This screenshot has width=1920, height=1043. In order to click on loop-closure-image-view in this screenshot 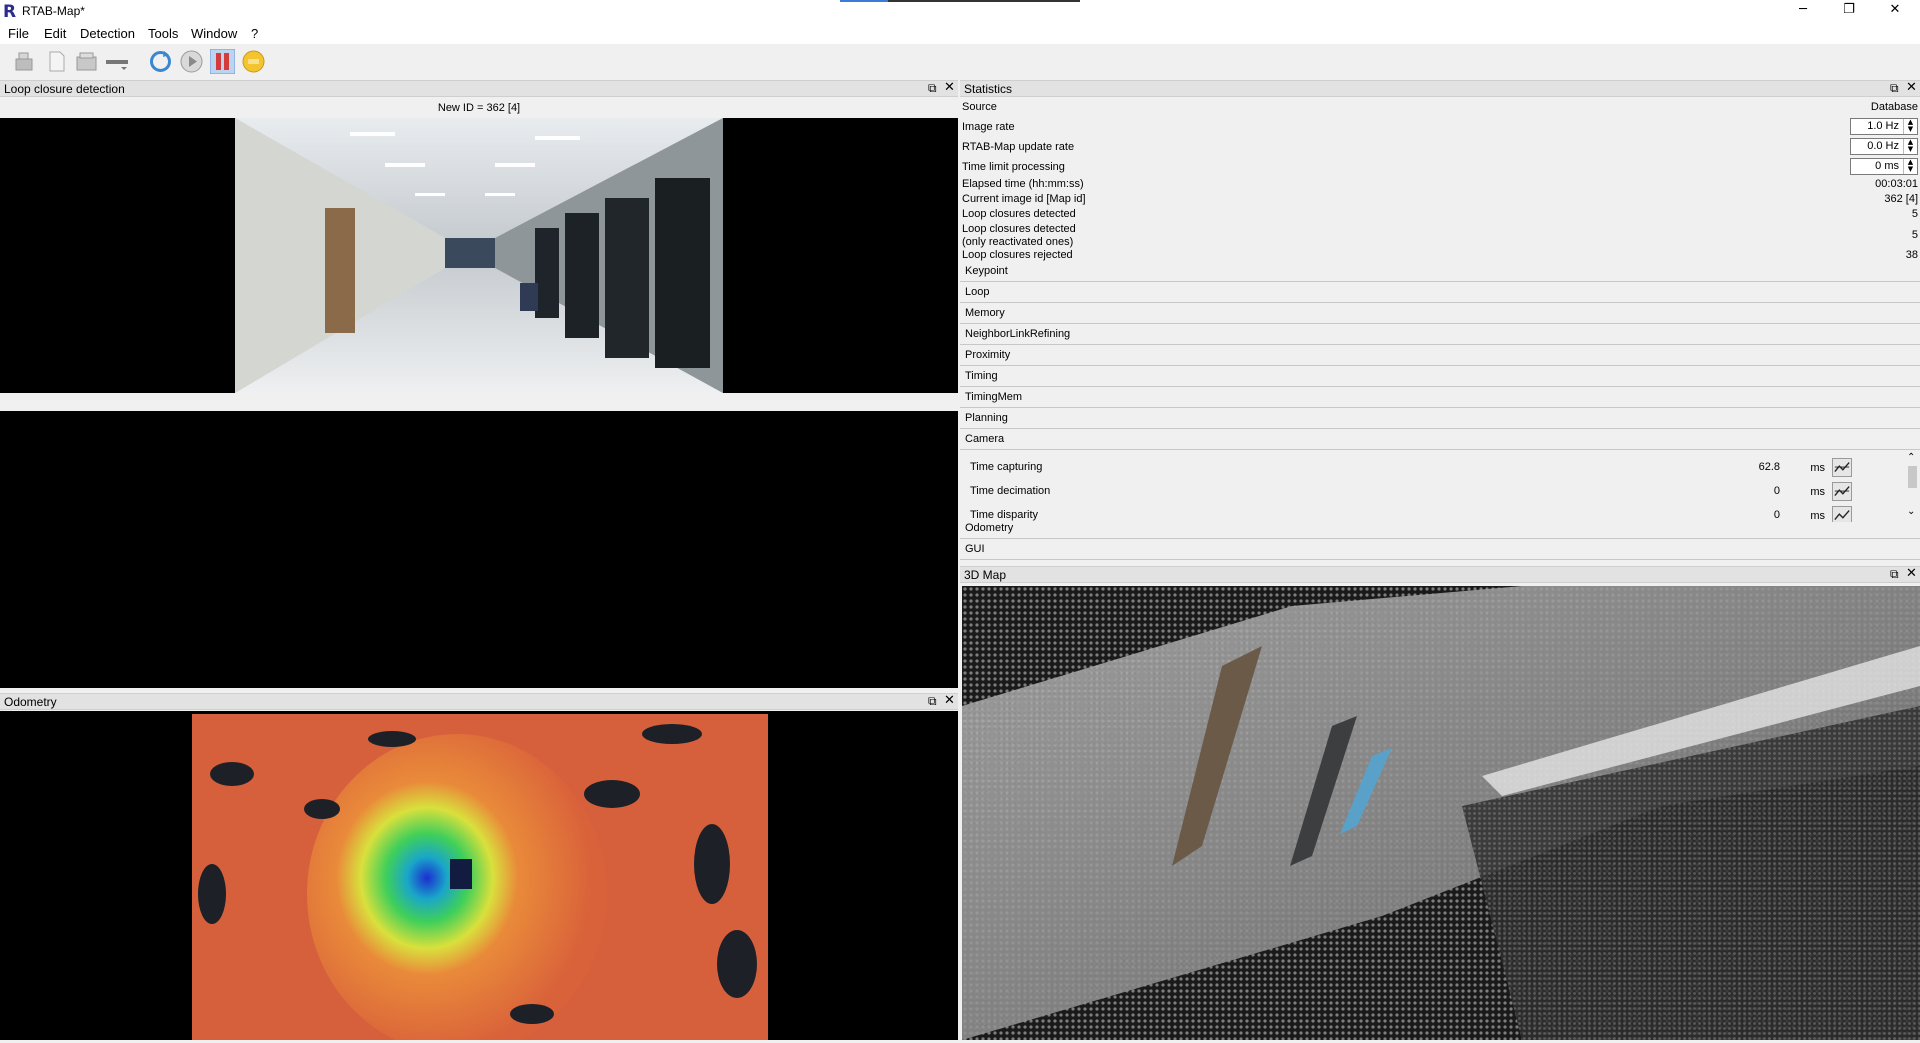, I will do `click(479, 255)`.